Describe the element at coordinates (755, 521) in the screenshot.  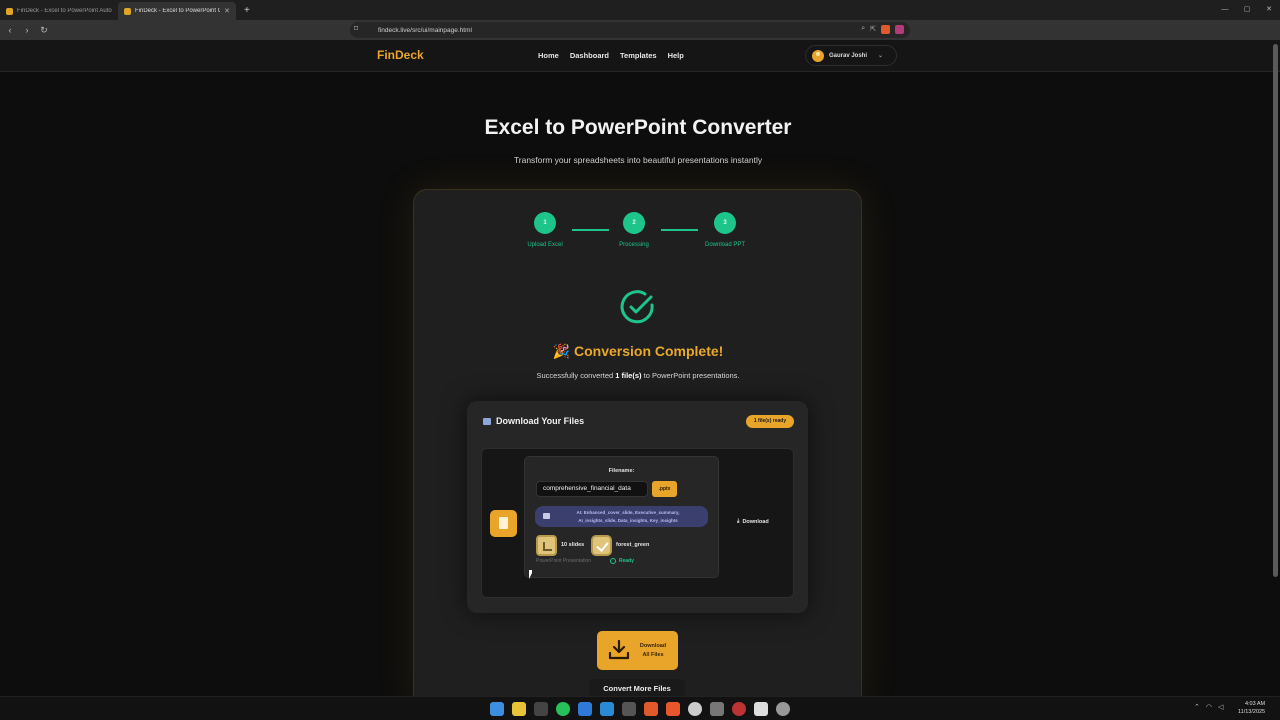
I see `download-label: Download` at that location.